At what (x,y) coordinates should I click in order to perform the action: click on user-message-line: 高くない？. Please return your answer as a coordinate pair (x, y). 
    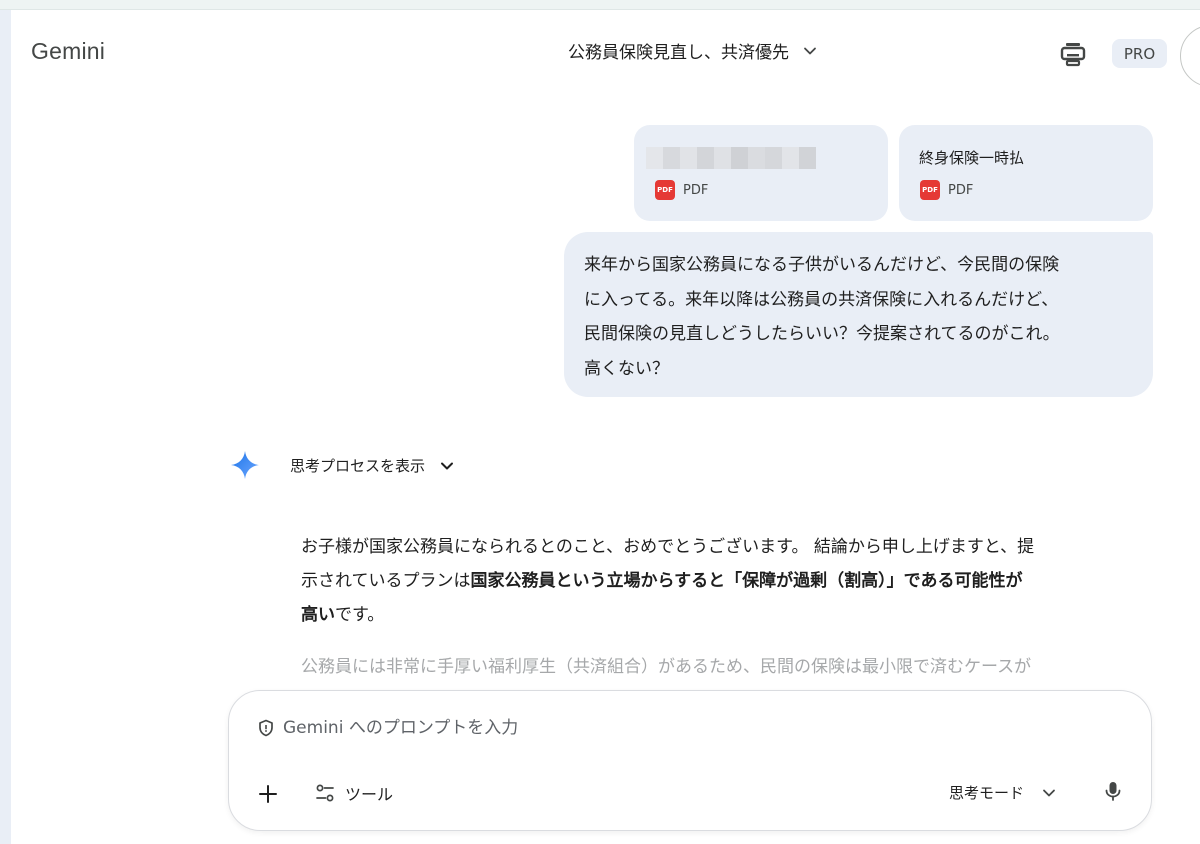
    Looking at the image, I should click on (626, 368).